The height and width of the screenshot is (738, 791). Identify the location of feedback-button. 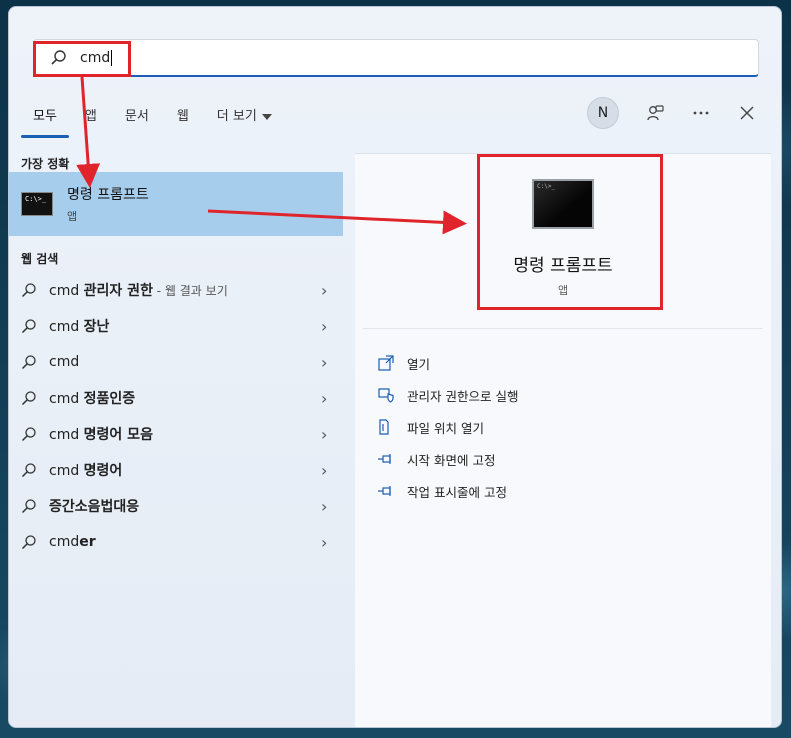
(655, 113).